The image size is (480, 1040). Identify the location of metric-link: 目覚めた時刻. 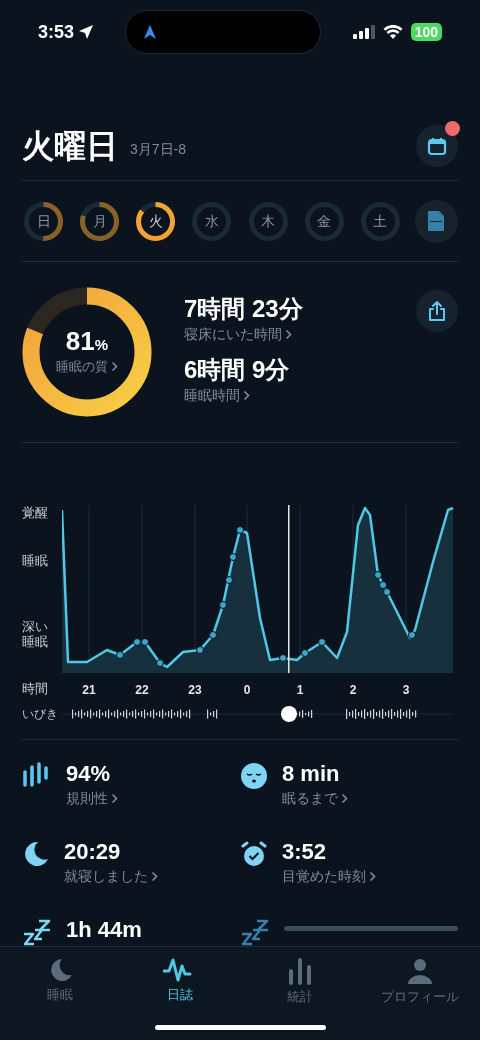
(370, 876).